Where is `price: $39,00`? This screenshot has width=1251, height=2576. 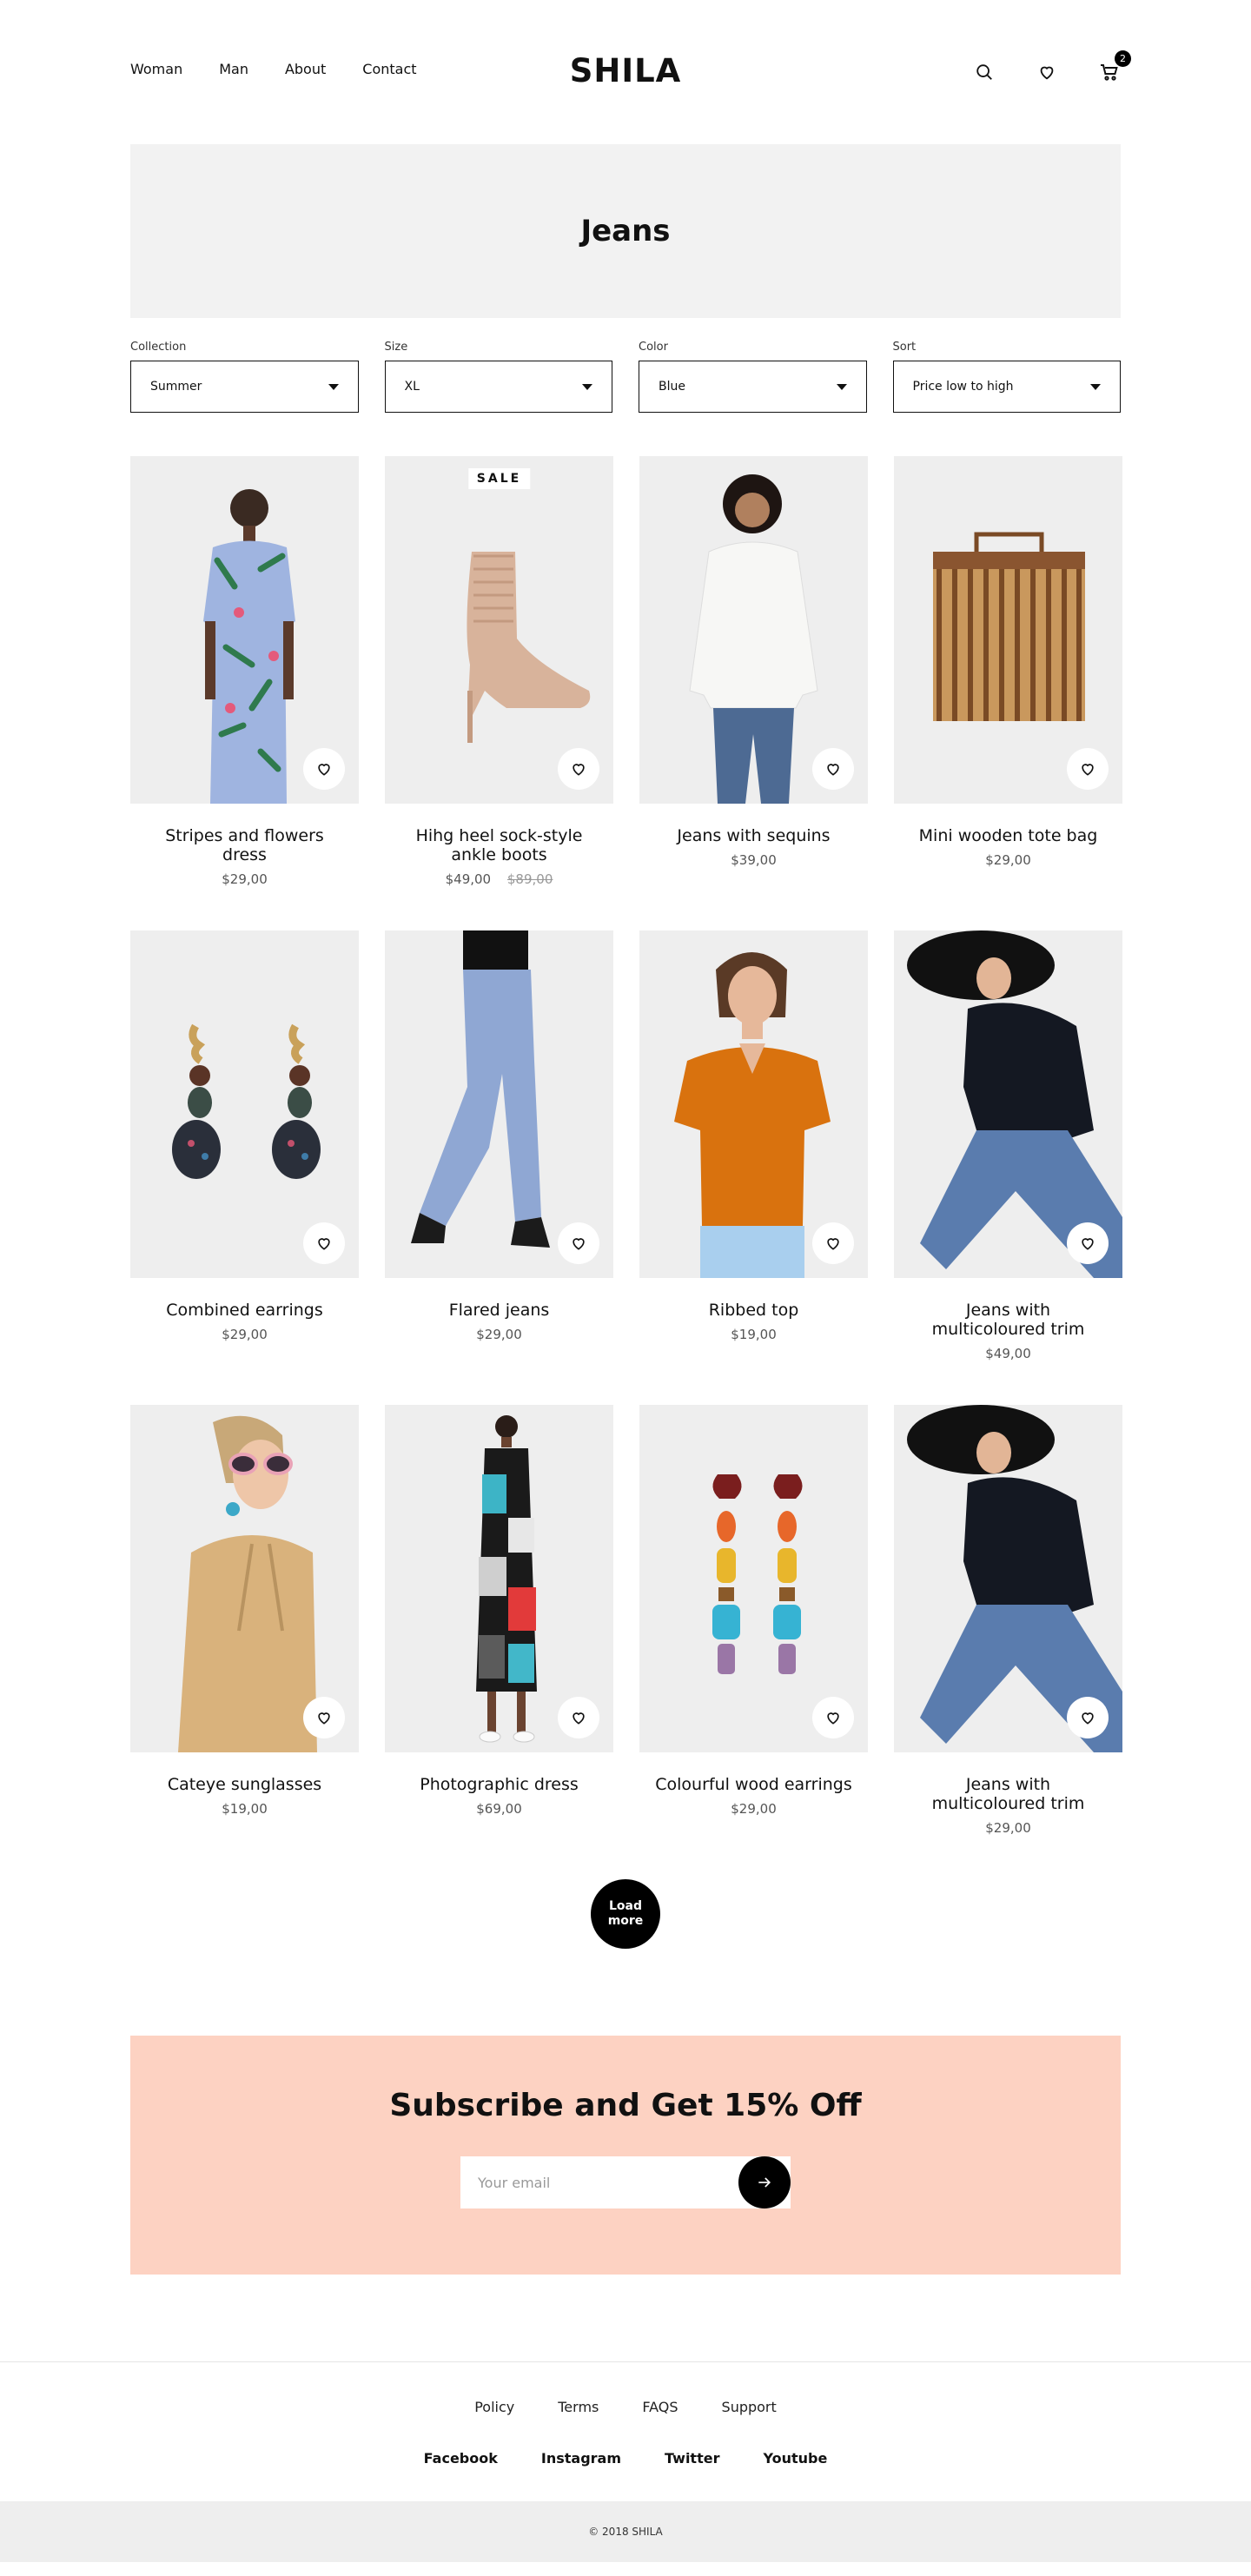
price: $39,00 is located at coordinates (754, 860).